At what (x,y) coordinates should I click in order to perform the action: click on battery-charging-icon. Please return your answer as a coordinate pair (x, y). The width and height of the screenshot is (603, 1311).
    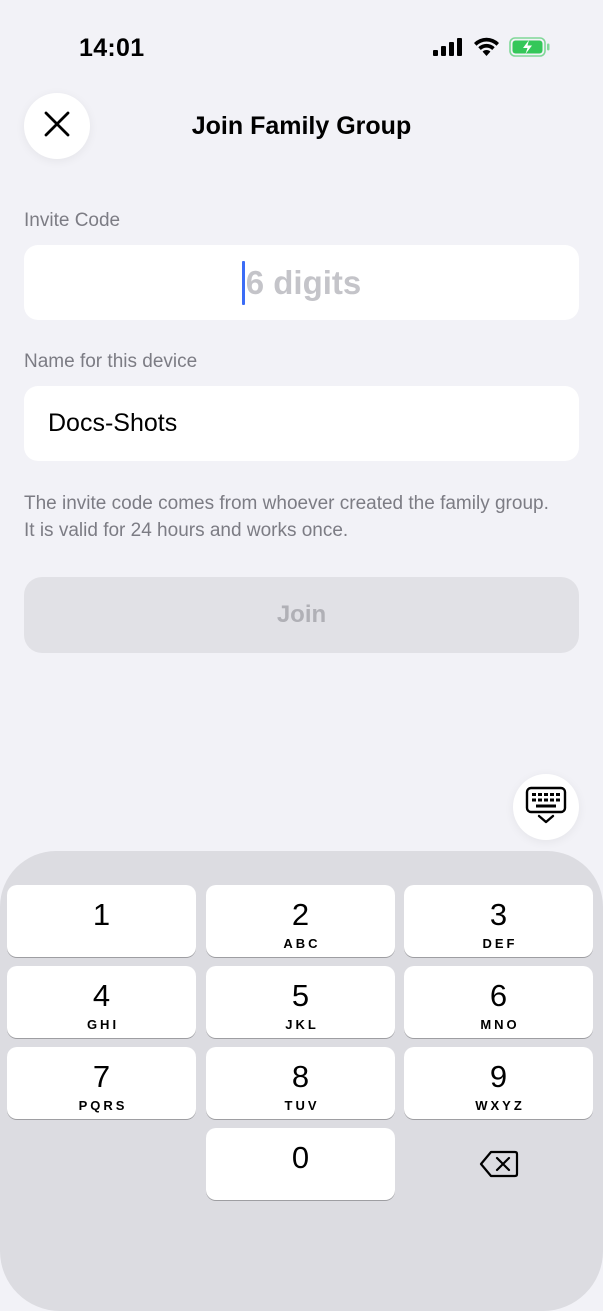
    Looking at the image, I should click on (530, 49).